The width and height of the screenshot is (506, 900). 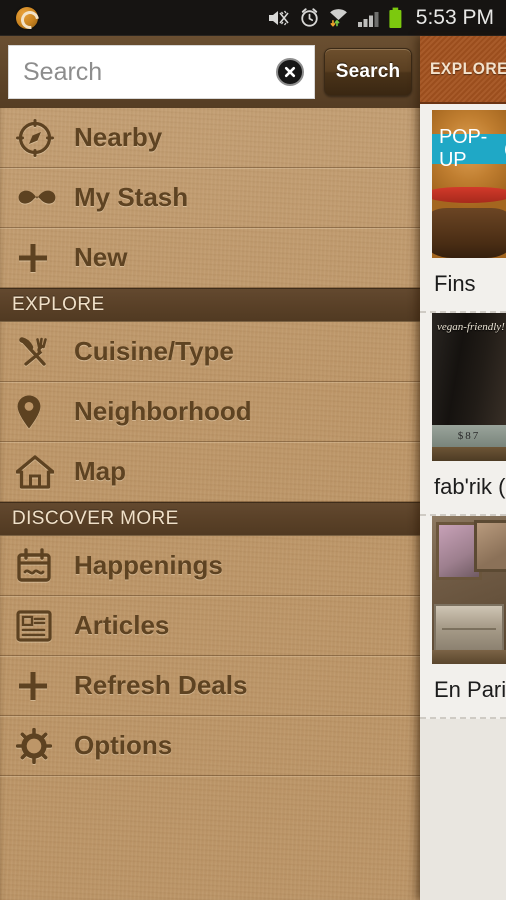 I want to click on menu-item-label: Neighborhood, so click(x=163, y=411).